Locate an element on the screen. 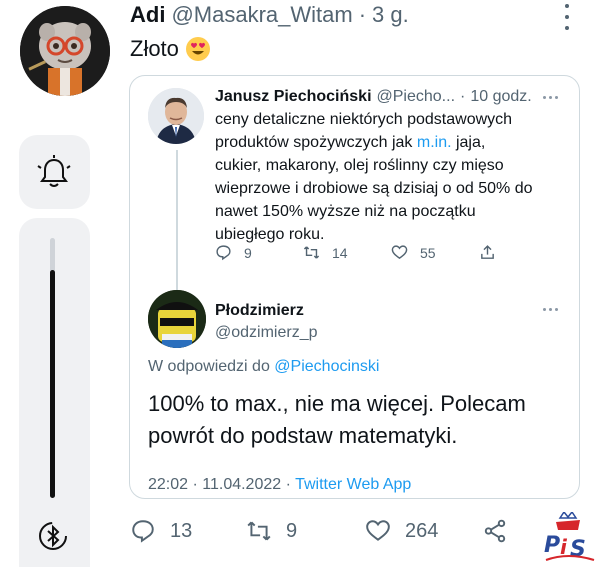 Image resolution: width=600 pixels, height=567 pixels. quoted-author-name: Janusz Piechociński is located at coordinates (293, 97).